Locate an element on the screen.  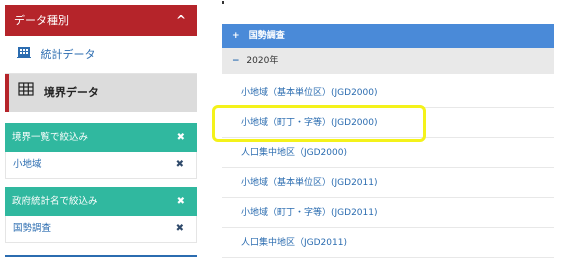
data-type-header: データ種別 ^ is located at coordinates (101, 20).